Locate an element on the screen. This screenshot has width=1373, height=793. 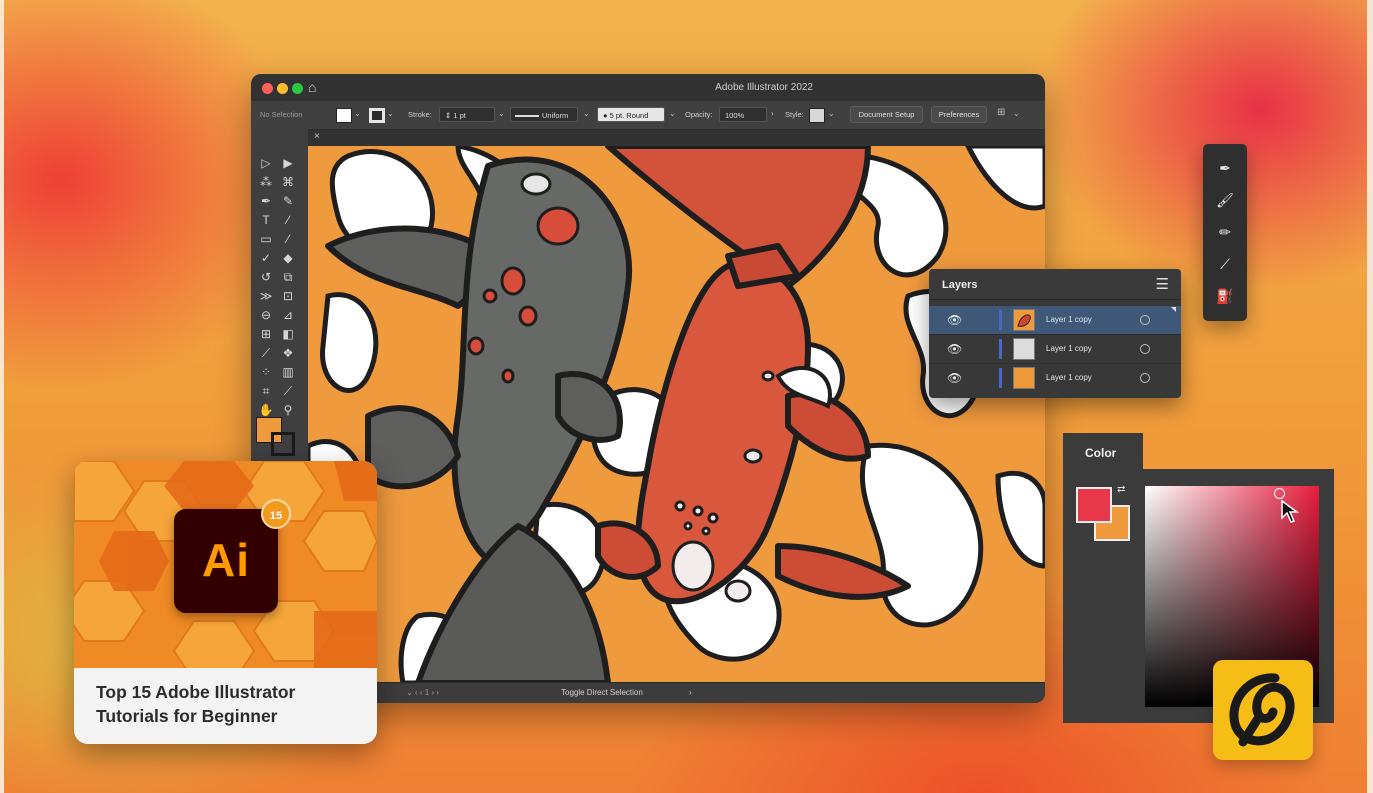
layers-panel-header: Layers ☰ is located at coordinates (1055, 284).